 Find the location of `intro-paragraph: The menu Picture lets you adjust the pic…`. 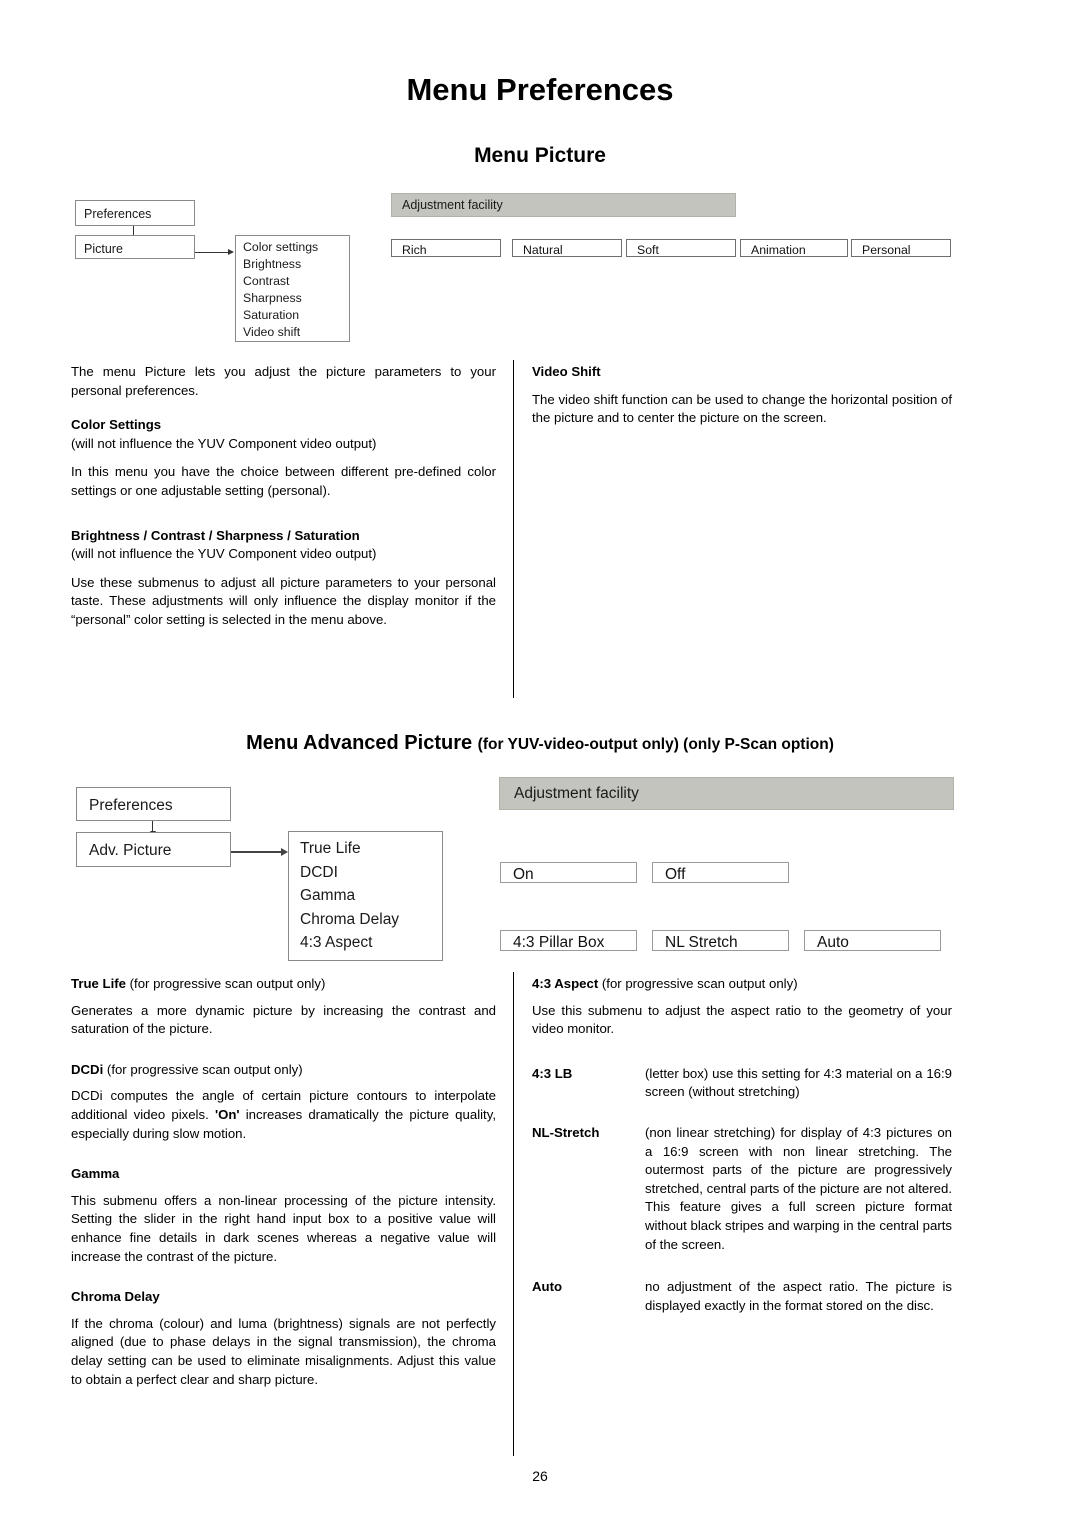

intro-paragraph: The menu Picture lets you adjust the pic… is located at coordinates (283, 381).